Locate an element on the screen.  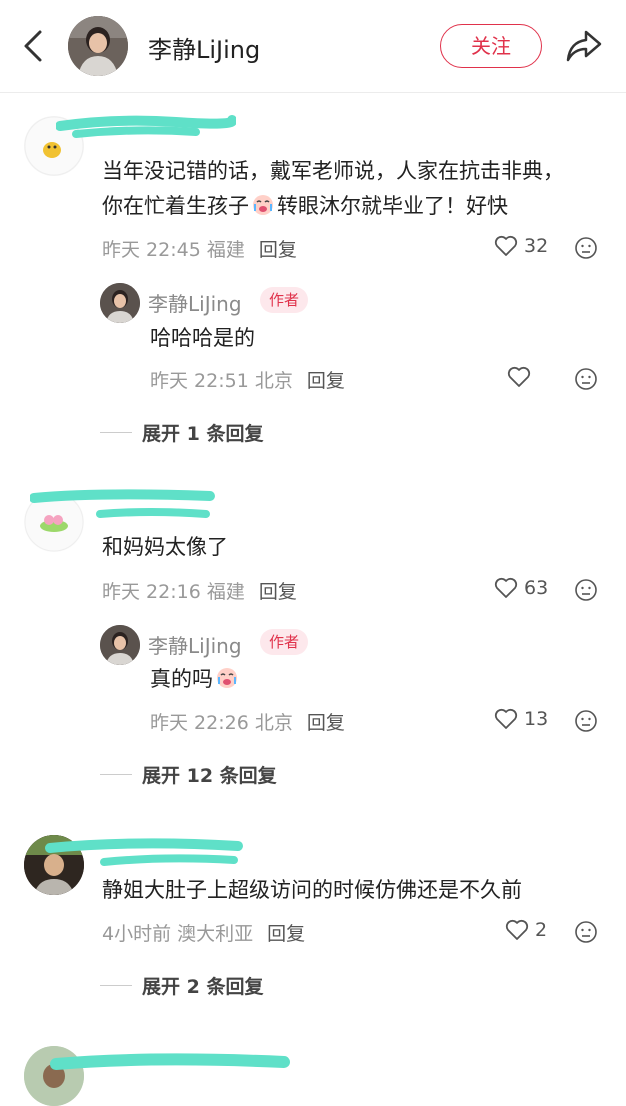
page-title: 李静LiJing is located at coordinates (204, 50).